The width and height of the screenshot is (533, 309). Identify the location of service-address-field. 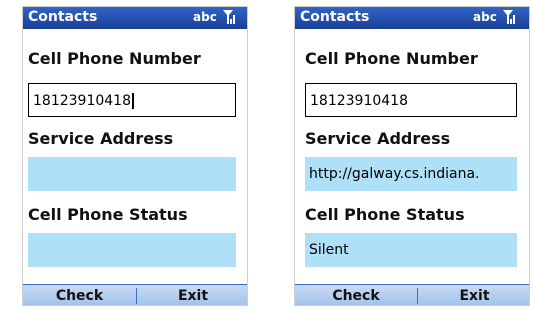
(132, 174).